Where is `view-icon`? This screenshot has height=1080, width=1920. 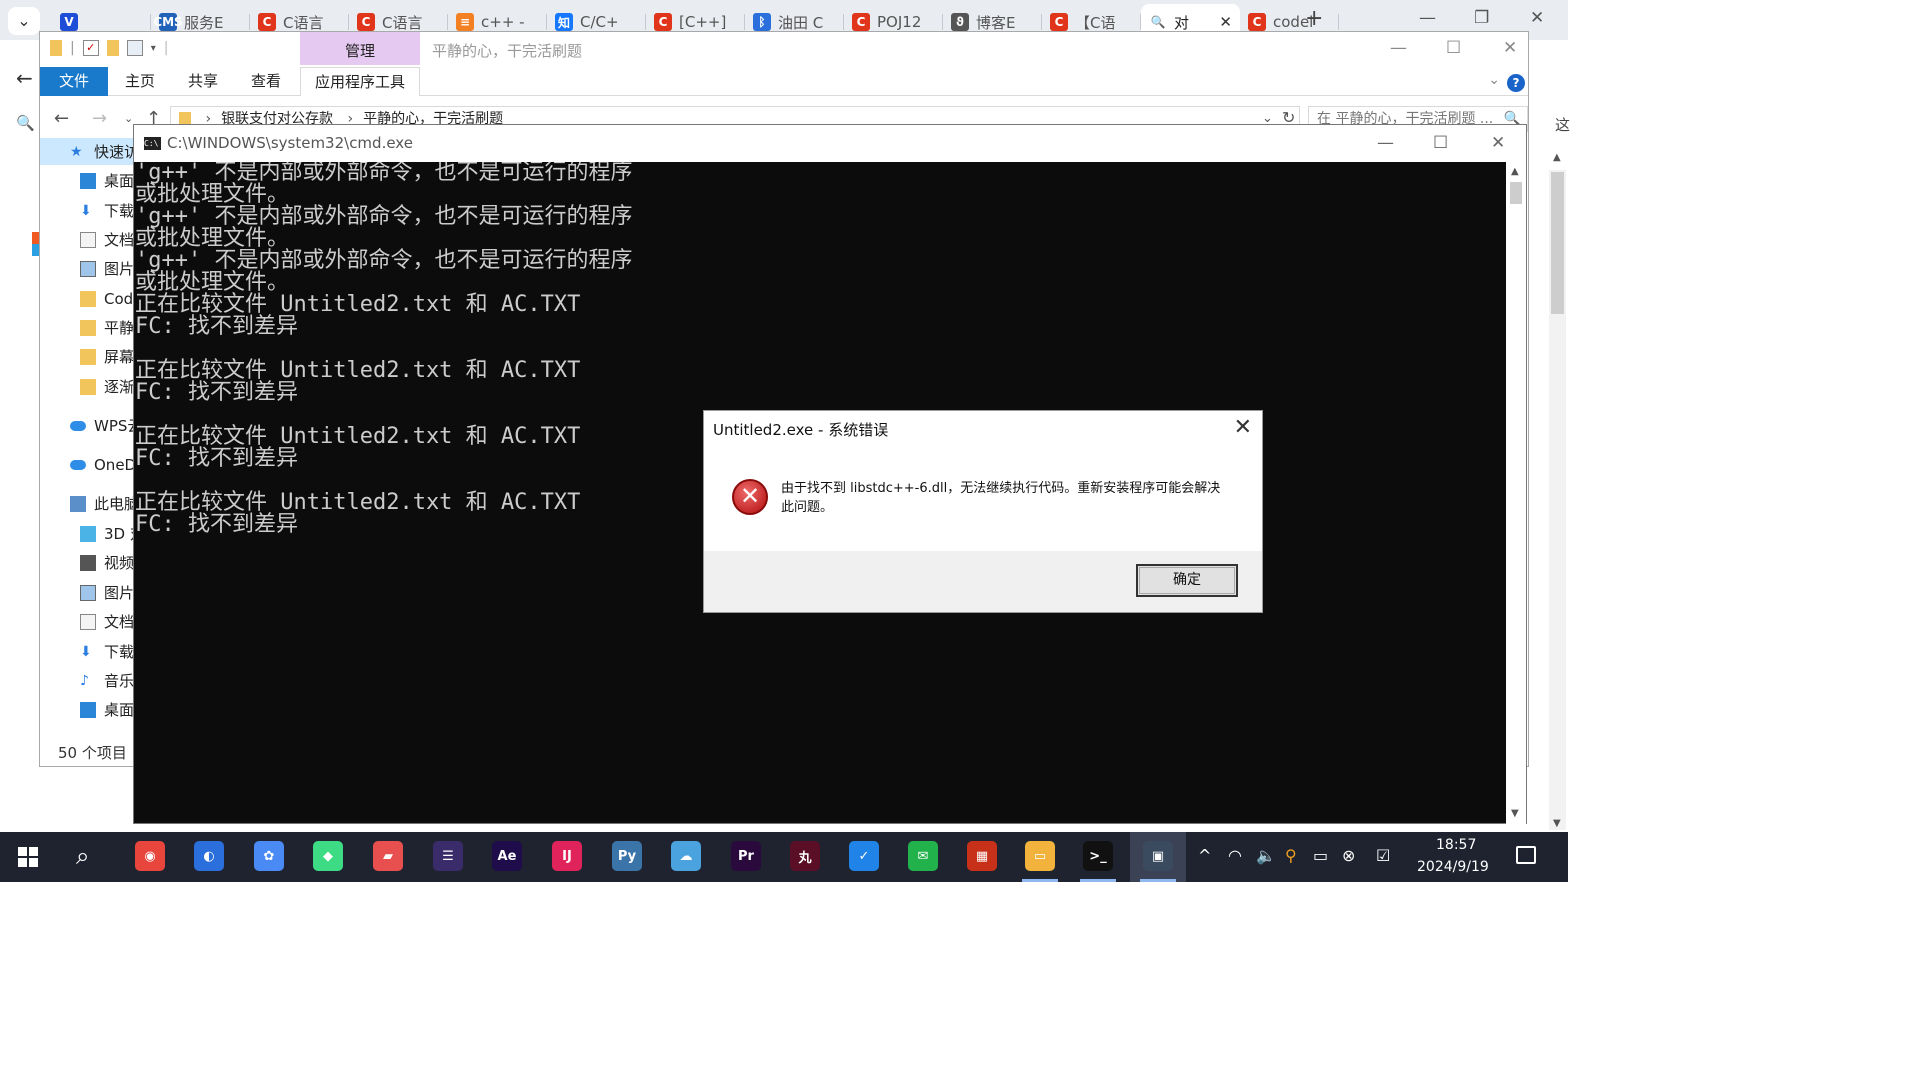 view-icon is located at coordinates (134, 48).